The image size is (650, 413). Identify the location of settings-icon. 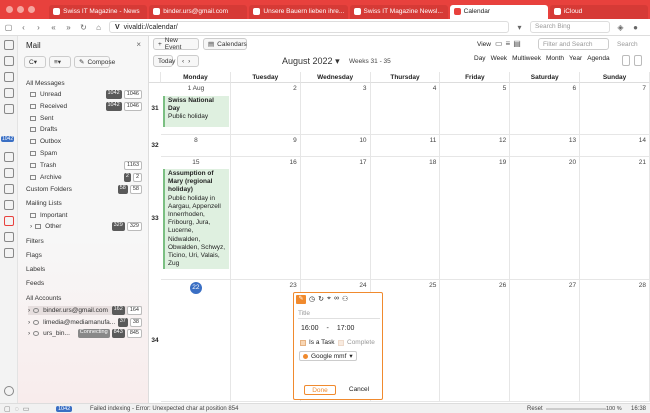
(9, 391).